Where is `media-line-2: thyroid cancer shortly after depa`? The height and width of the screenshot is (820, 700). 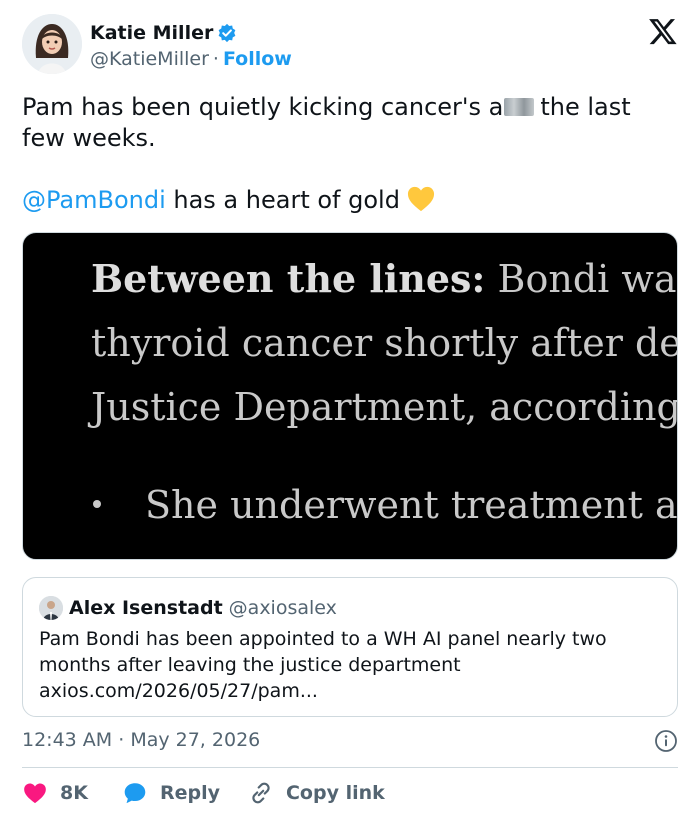
media-line-2: thyroid cancer shortly after depa is located at coordinates (384, 343).